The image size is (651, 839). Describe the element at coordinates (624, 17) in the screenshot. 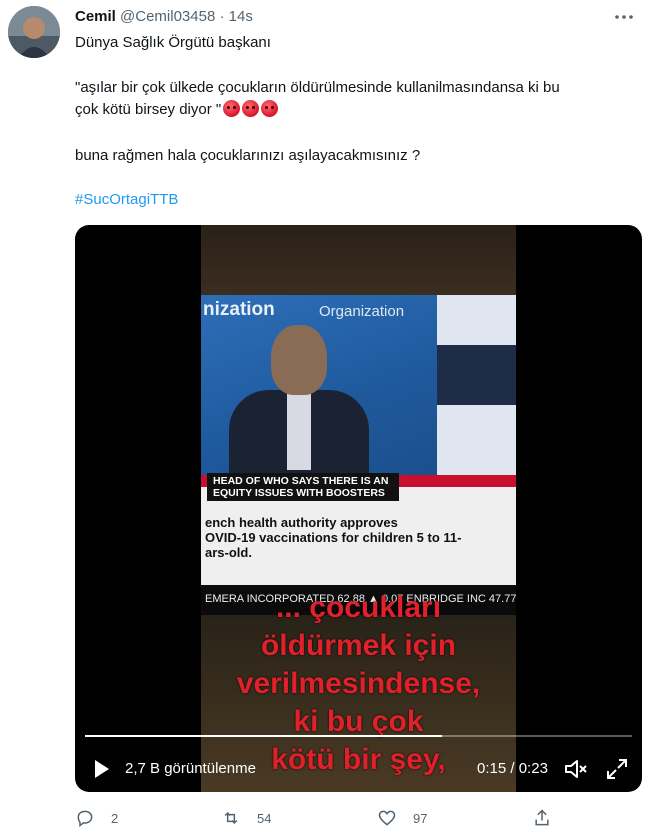

I see `more-options-icon` at that location.